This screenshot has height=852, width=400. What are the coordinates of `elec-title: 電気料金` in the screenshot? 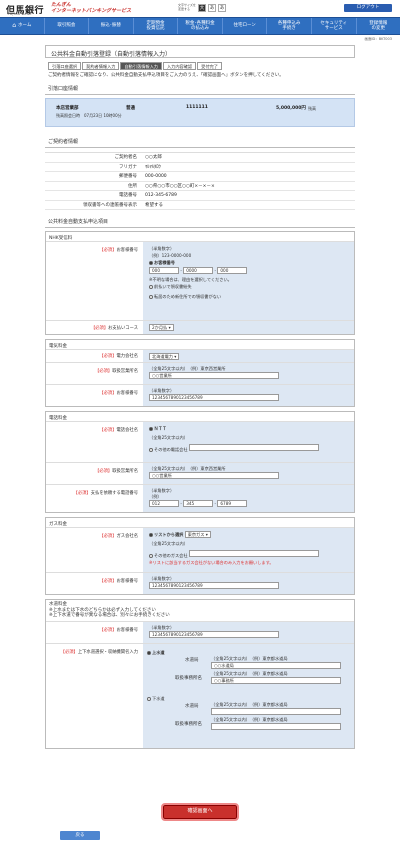 It's located at (58, 346).